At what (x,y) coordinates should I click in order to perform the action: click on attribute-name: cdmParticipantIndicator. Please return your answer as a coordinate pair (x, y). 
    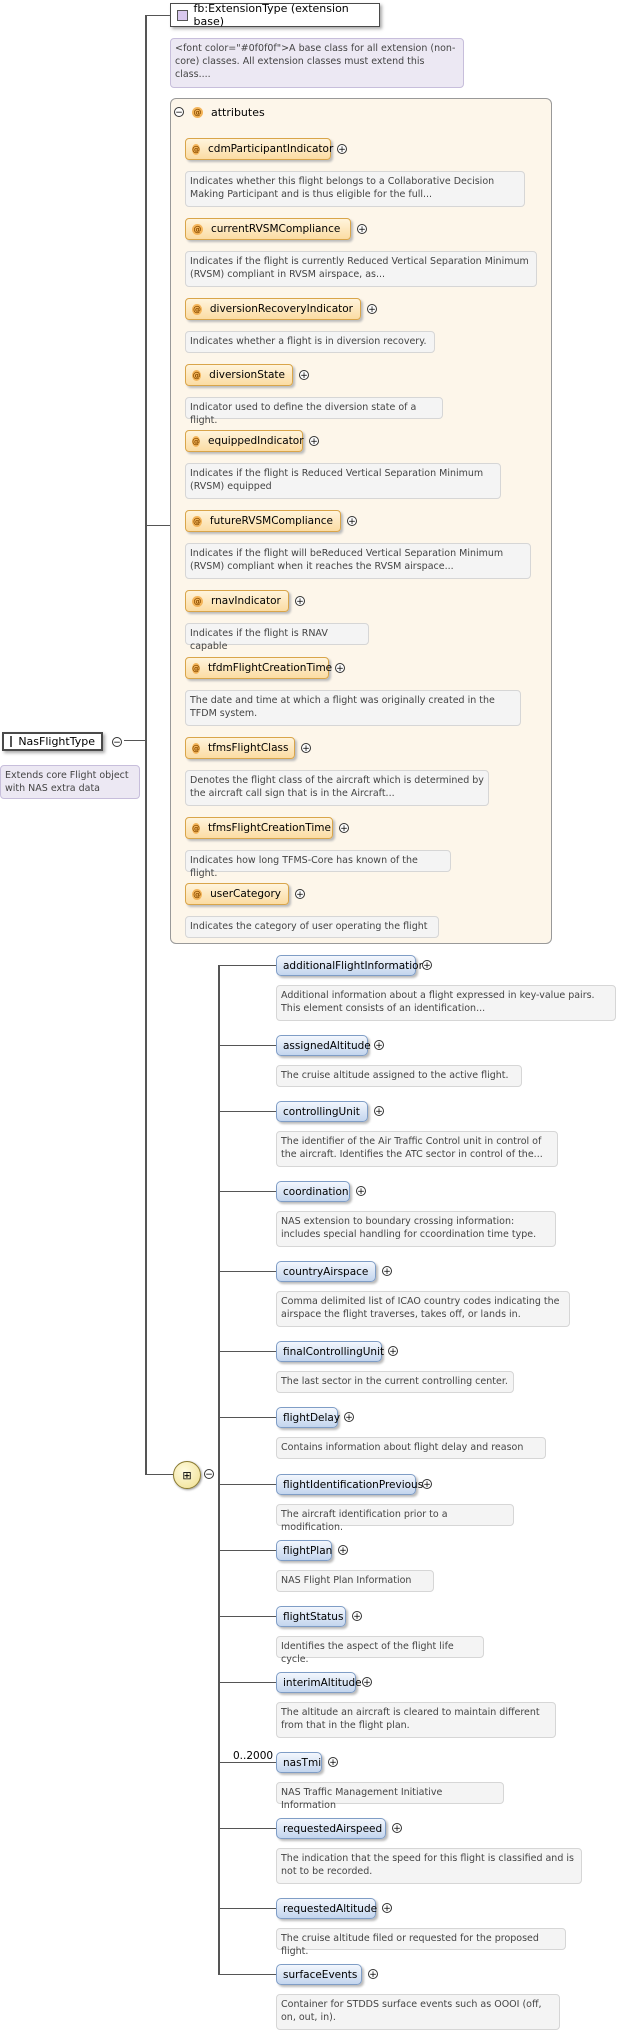
    Looking at the image, I should click on (271, 149).